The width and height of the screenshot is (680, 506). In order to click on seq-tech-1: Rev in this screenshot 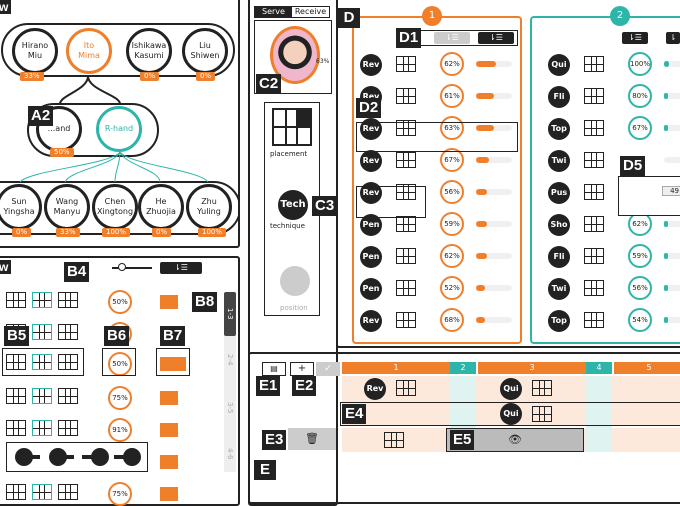, I will do `click(375, 389)`.